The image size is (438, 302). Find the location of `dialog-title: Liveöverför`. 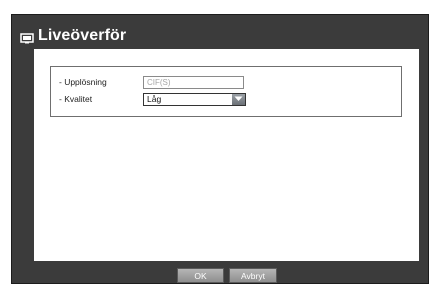

dialog-title: Liveöverför is located at coordinates (82, 35).